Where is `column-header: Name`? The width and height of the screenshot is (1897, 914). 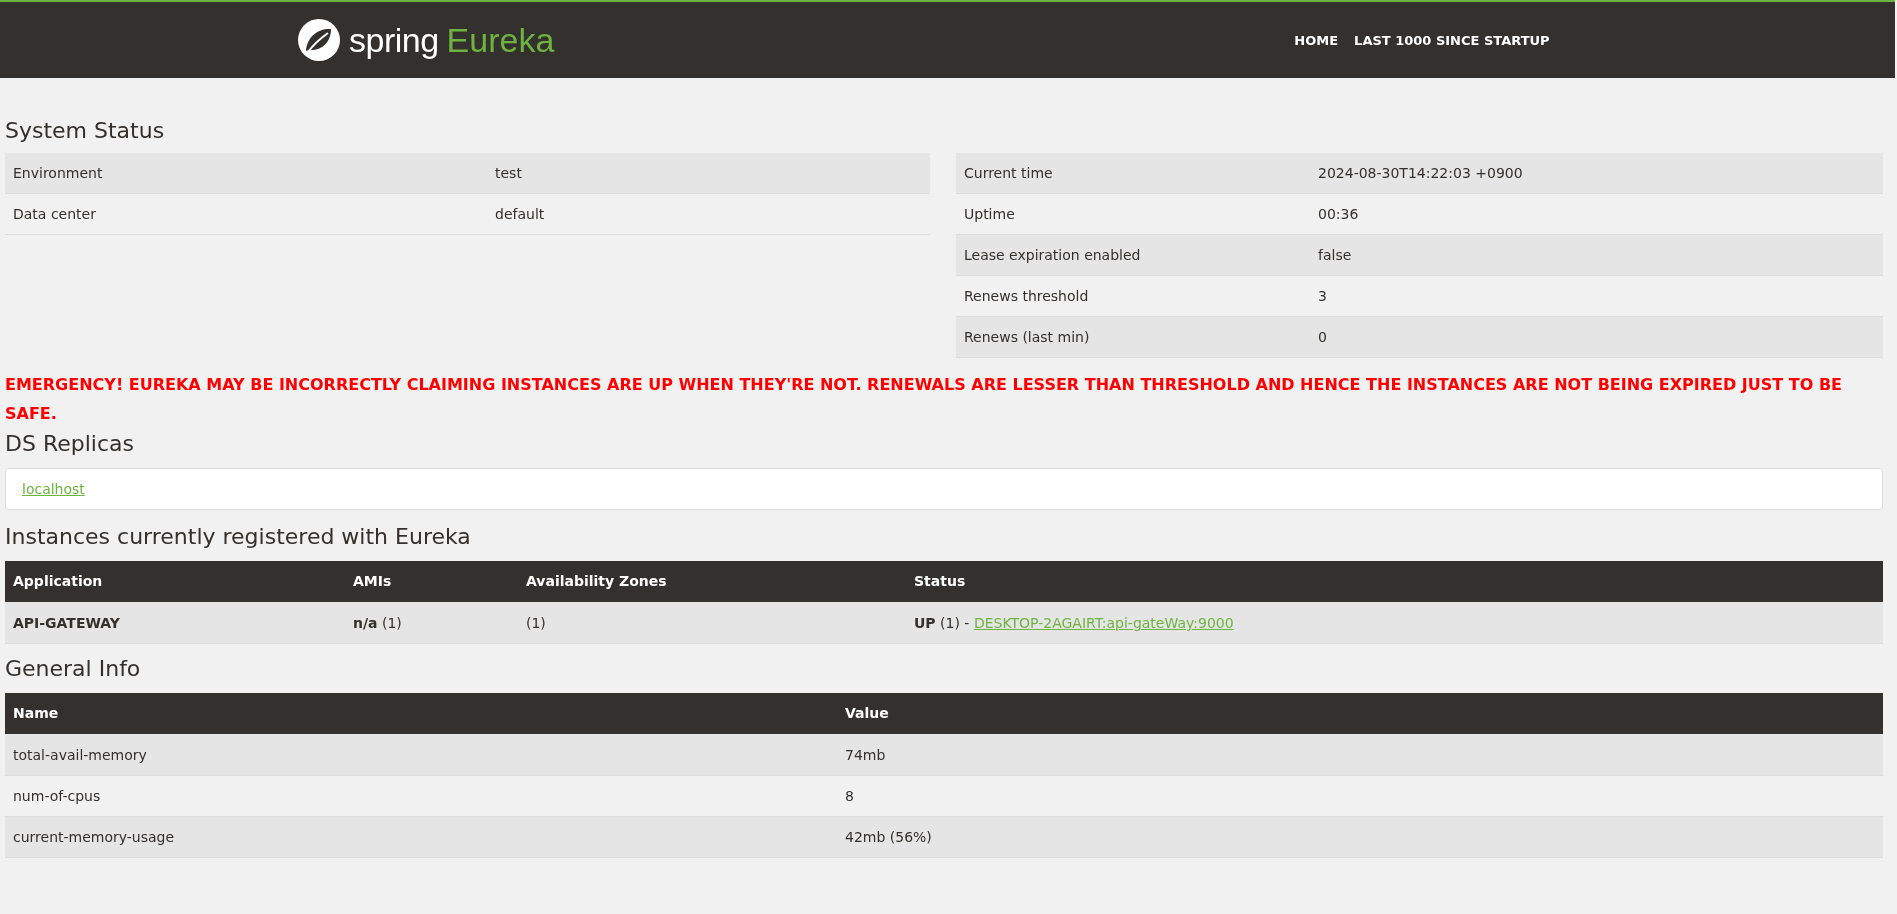
column-header: Name is located at coordinates (421, 713).